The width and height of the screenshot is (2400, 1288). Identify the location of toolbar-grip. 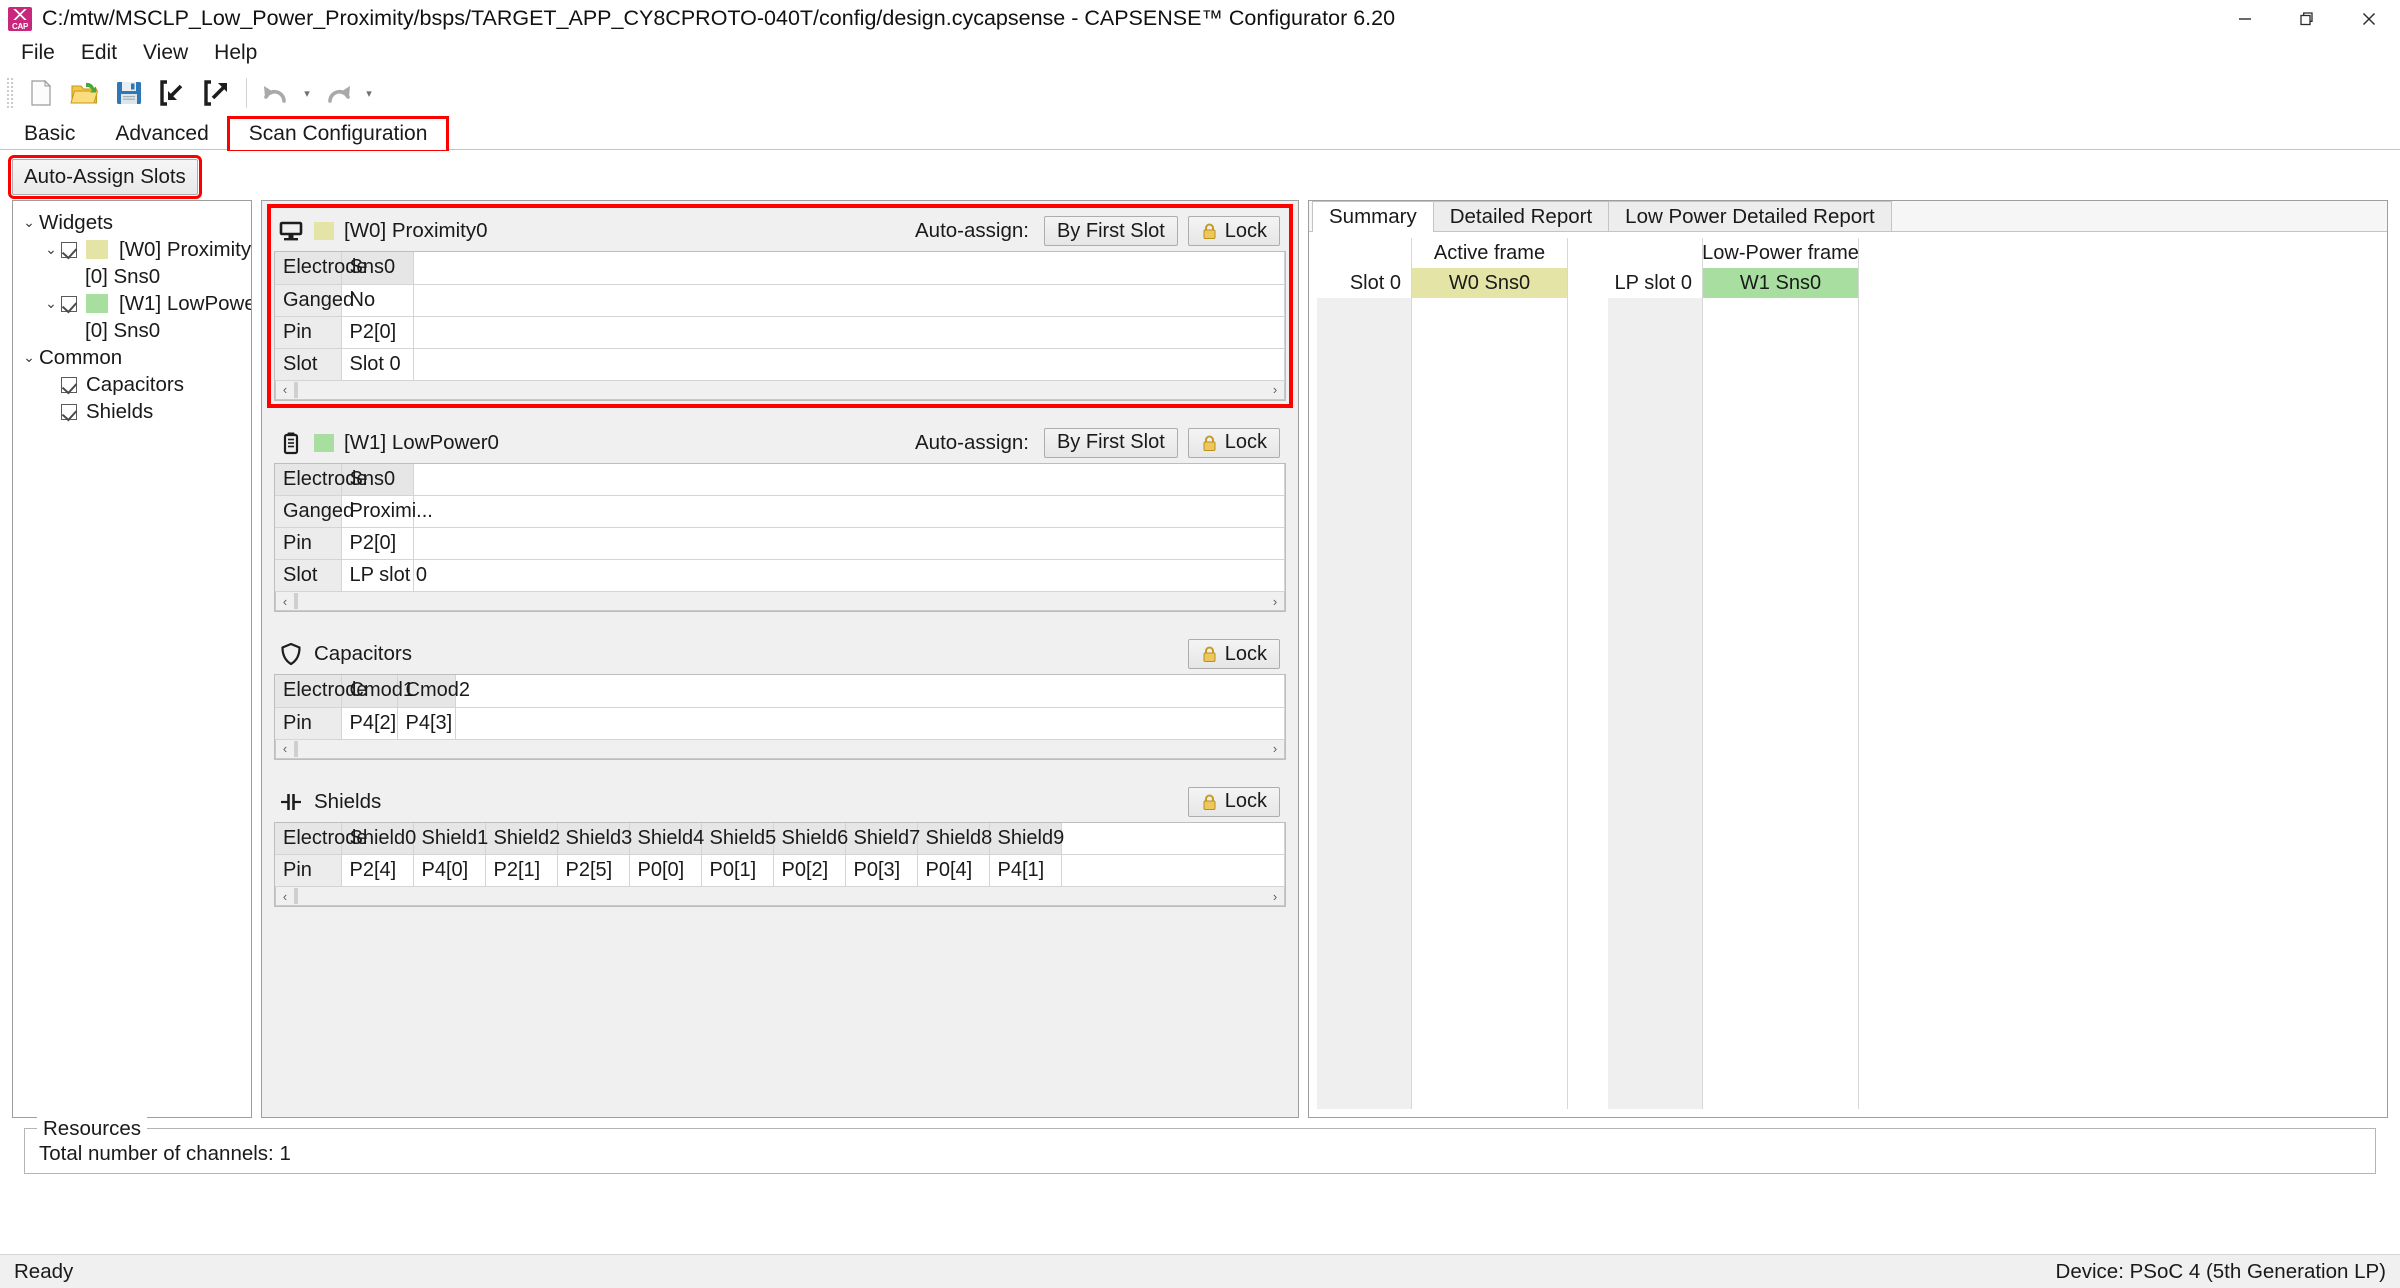
(10, 93).